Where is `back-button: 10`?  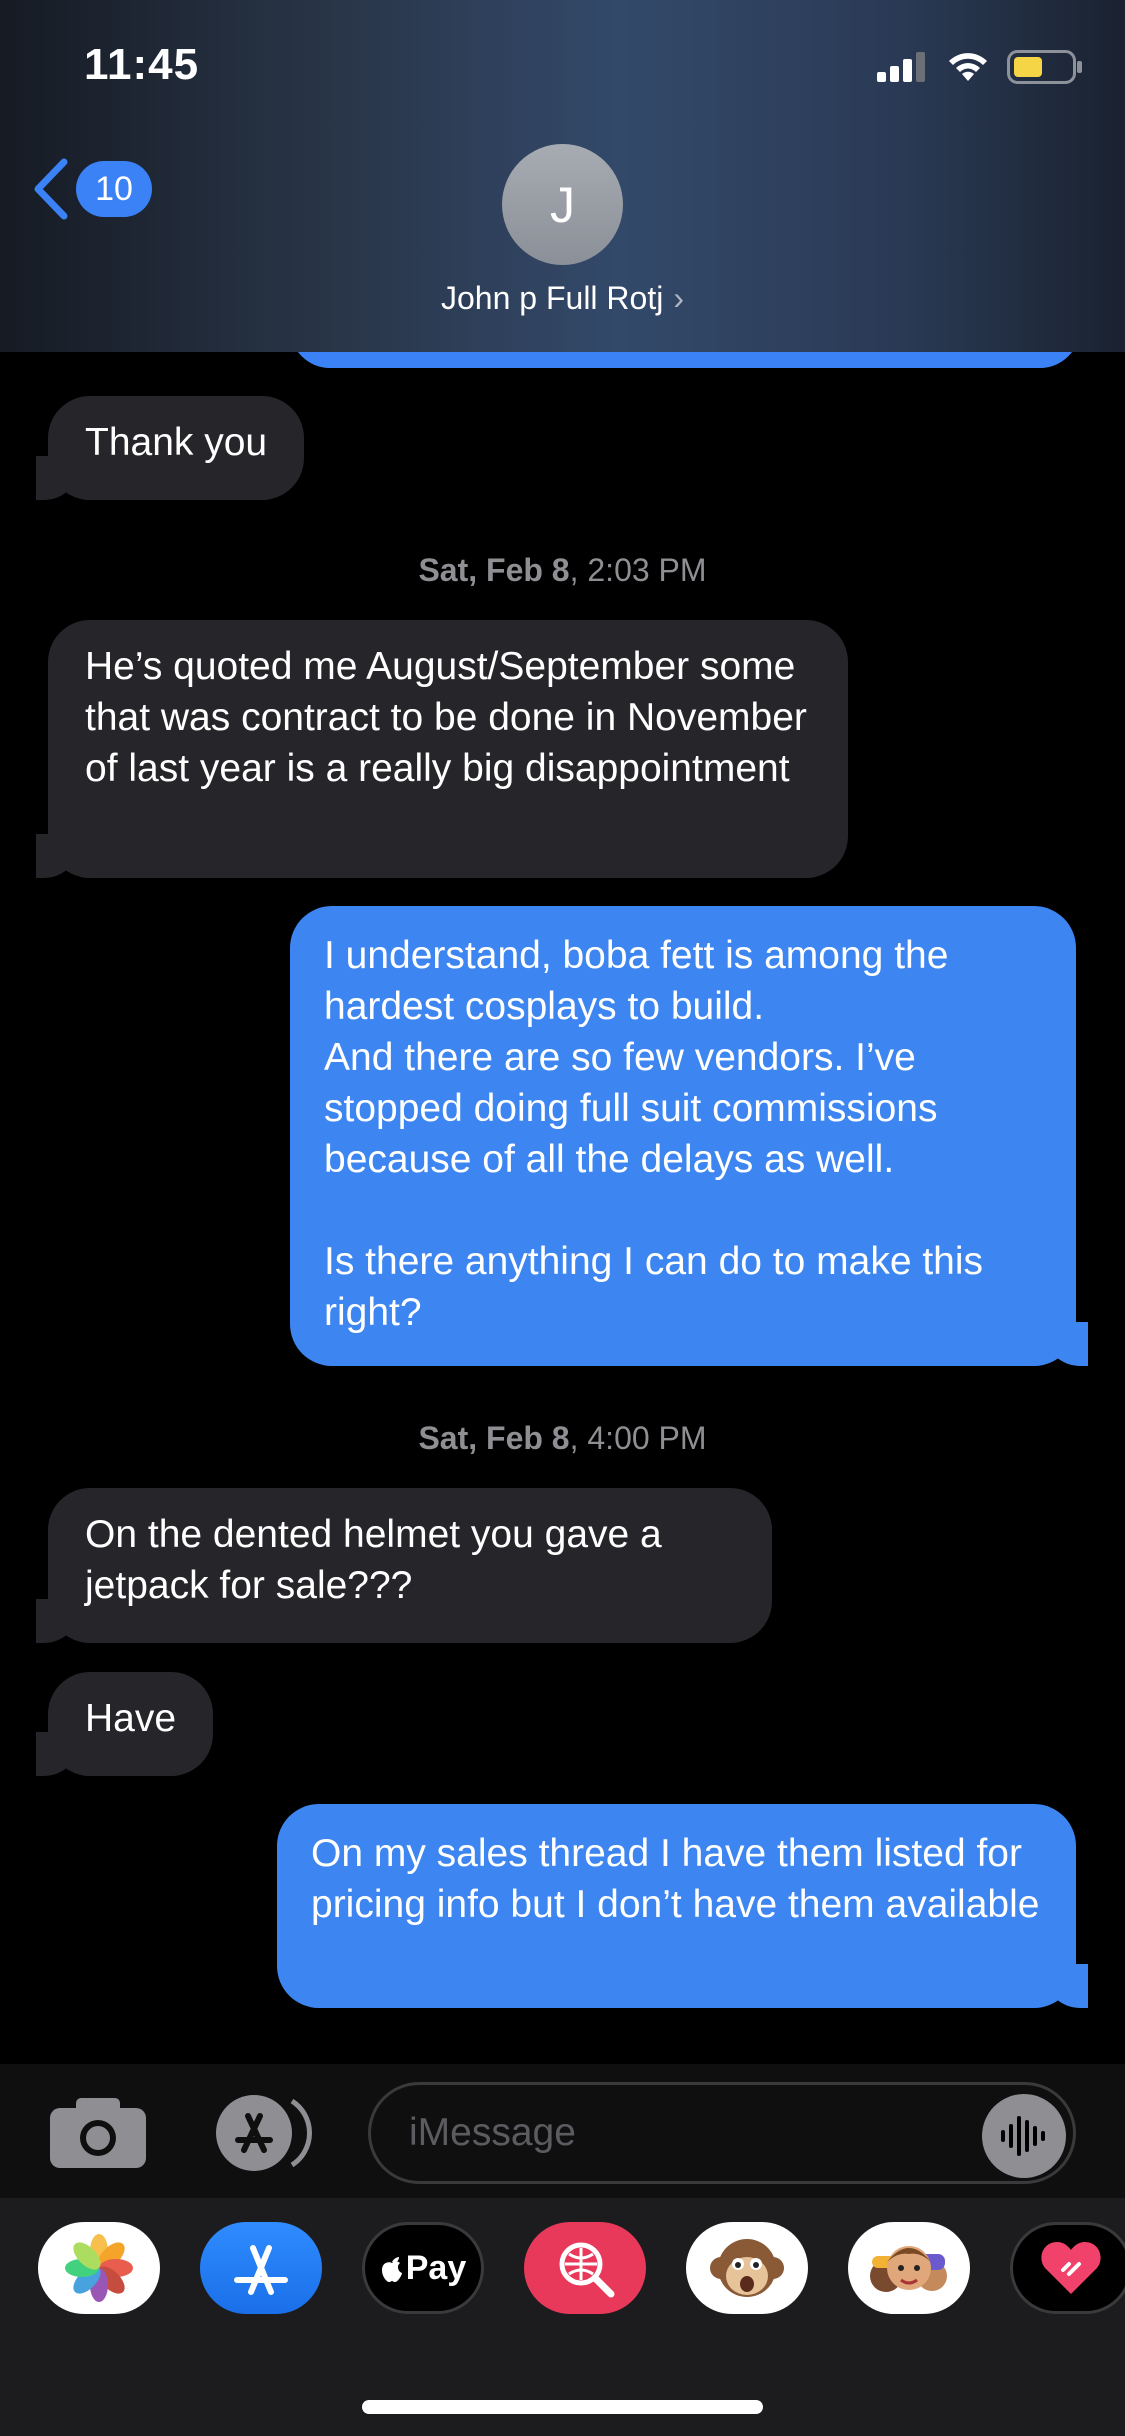 back-button: 10 is located at coordinates (91, 189).